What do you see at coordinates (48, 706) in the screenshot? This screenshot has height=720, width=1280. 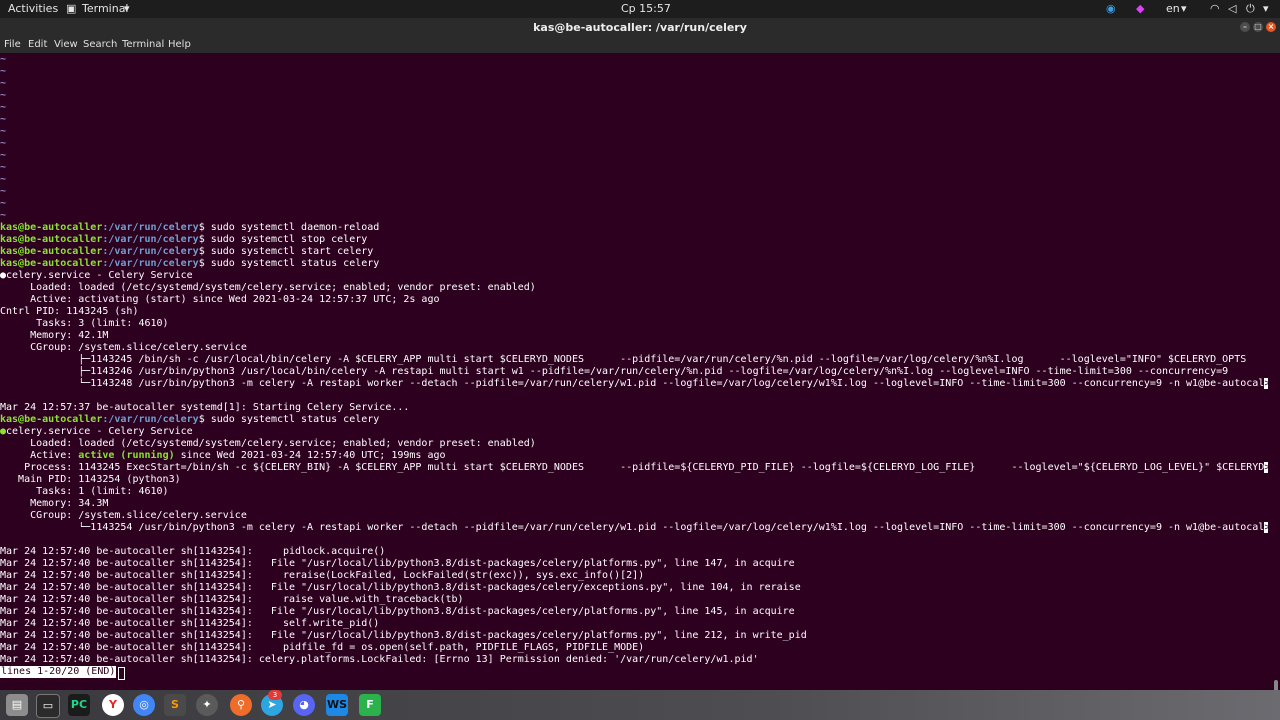 I see `terminal-icon: ▭` at bounding box center [48, 706].